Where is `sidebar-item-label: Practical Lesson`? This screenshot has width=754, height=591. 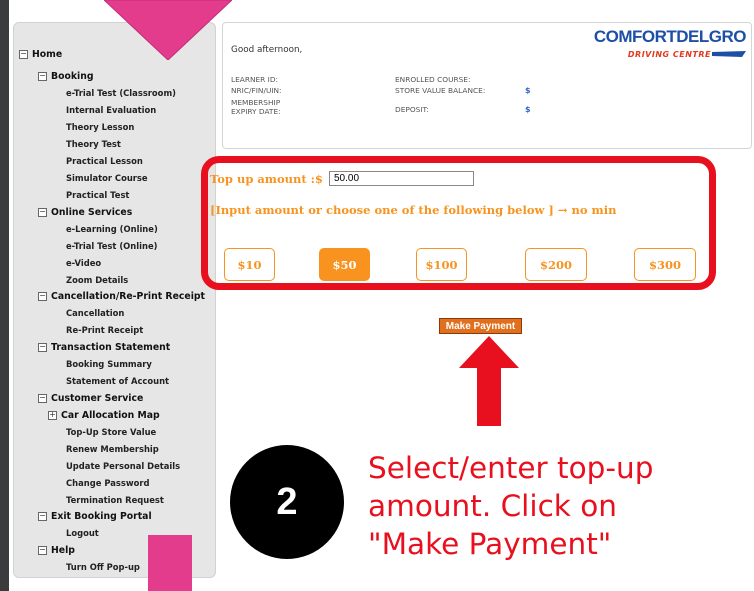 sidebar-item-label: Practical Lesson is located at coordinates (104, 161).